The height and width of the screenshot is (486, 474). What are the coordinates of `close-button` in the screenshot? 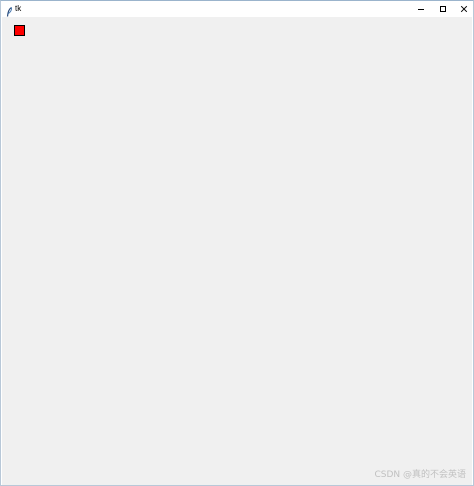 It's located at (463, 8).